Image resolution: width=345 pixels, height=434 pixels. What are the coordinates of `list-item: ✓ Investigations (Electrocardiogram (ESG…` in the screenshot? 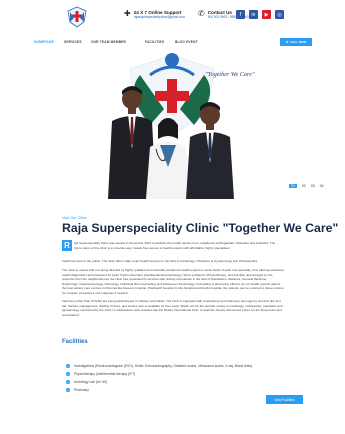 It's located at (176, 366).